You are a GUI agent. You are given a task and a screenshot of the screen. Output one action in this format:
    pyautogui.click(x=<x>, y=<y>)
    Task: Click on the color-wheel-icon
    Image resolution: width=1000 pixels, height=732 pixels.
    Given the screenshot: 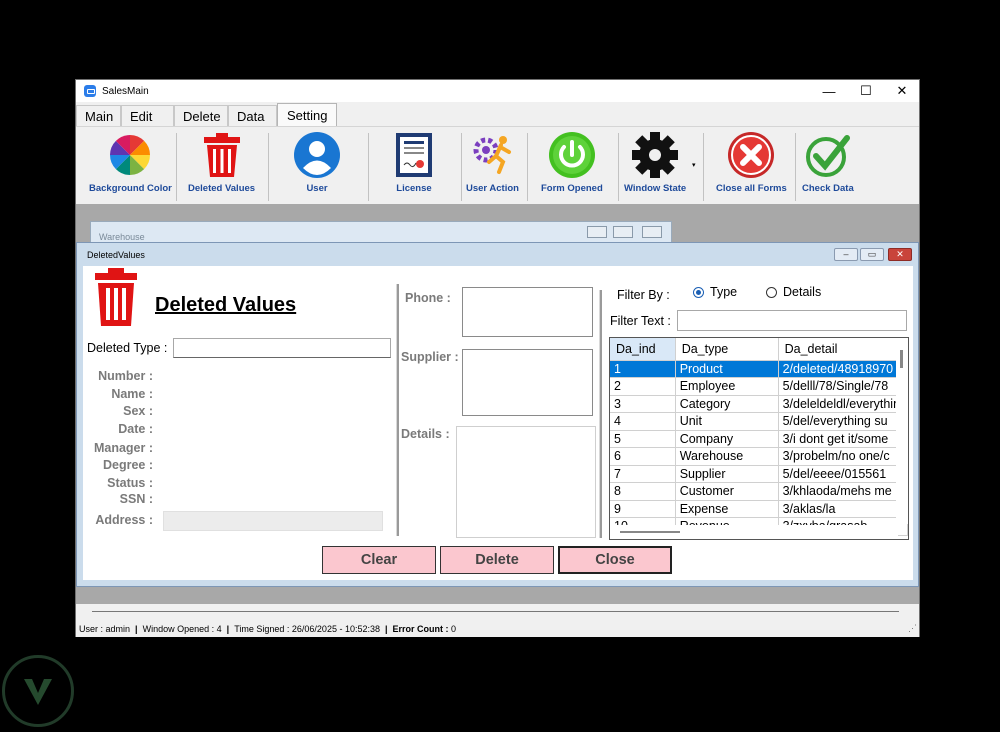 What is the action you would take?
    pyautogui.click(x=130, y=155)
    